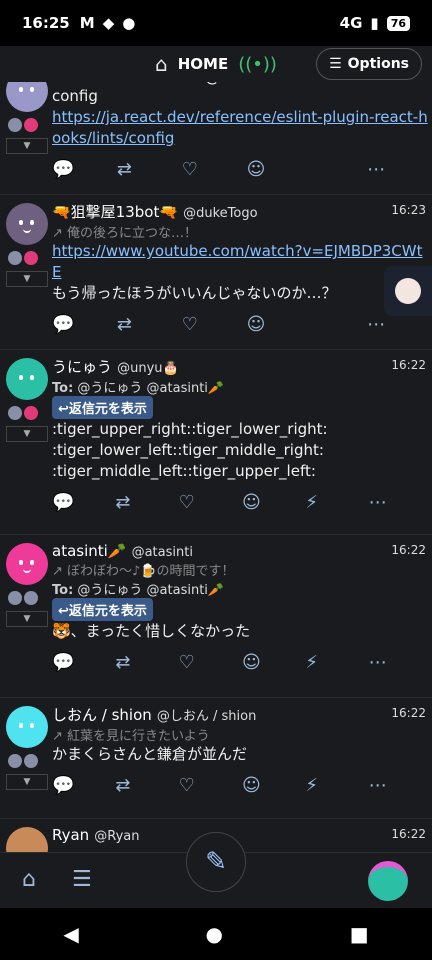 The height and width of the screenshot is (960, 432). What do you see at coordinates (148, 368) in the screenshot?
I see `note-handle: @unyu🎂` at bounding box center [148, 368].